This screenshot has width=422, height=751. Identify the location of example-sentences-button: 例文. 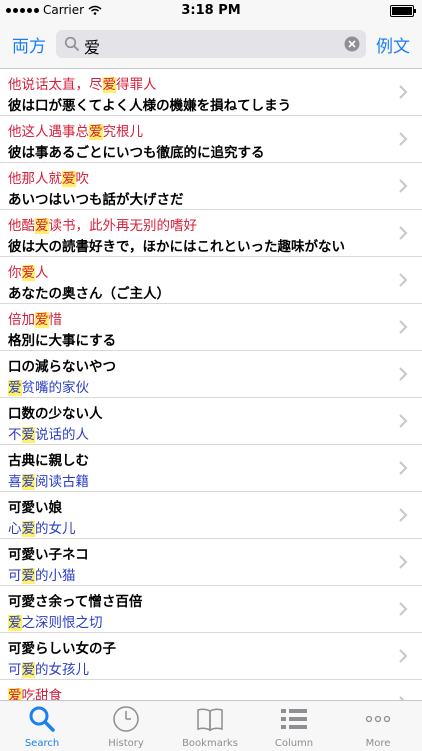
(393, 44).